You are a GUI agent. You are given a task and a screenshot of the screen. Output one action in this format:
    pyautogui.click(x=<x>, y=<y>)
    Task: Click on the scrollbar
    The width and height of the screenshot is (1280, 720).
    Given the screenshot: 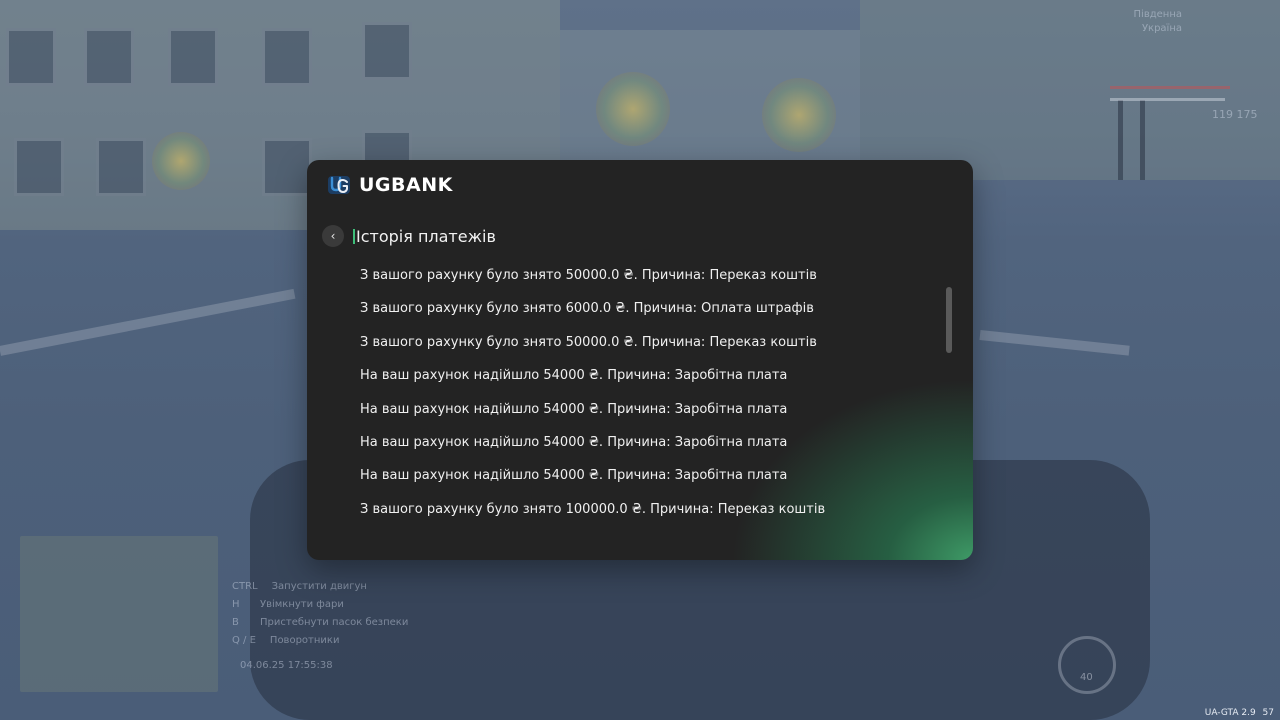 What is the action you would take?
    pyautogui.click(x=949, y=320)
    